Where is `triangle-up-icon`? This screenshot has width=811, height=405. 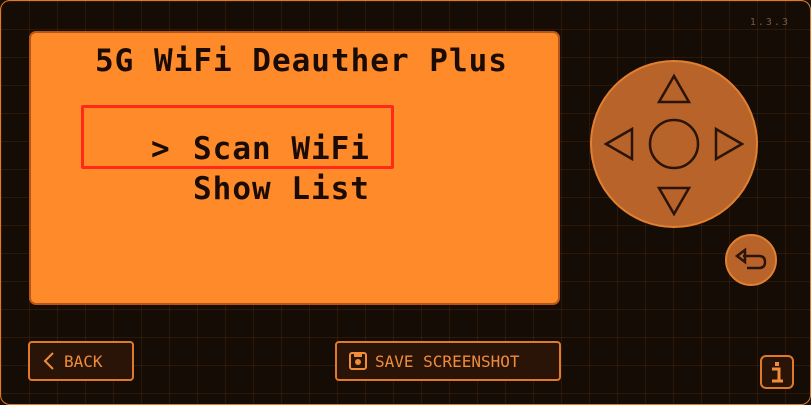
triangle-up-icon is located at coordinates (674, 88).